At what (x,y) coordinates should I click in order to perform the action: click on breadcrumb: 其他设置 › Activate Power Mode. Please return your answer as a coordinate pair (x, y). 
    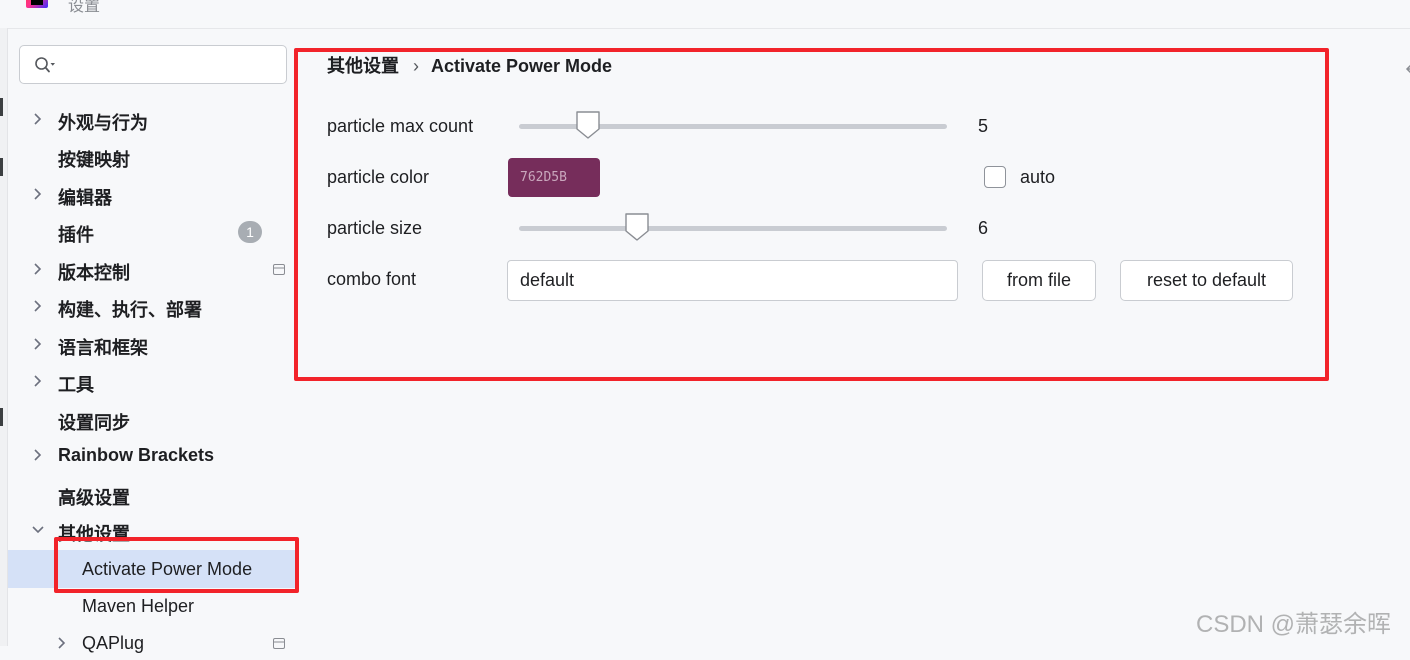
    Looking at the image, I should click on (469, 65).